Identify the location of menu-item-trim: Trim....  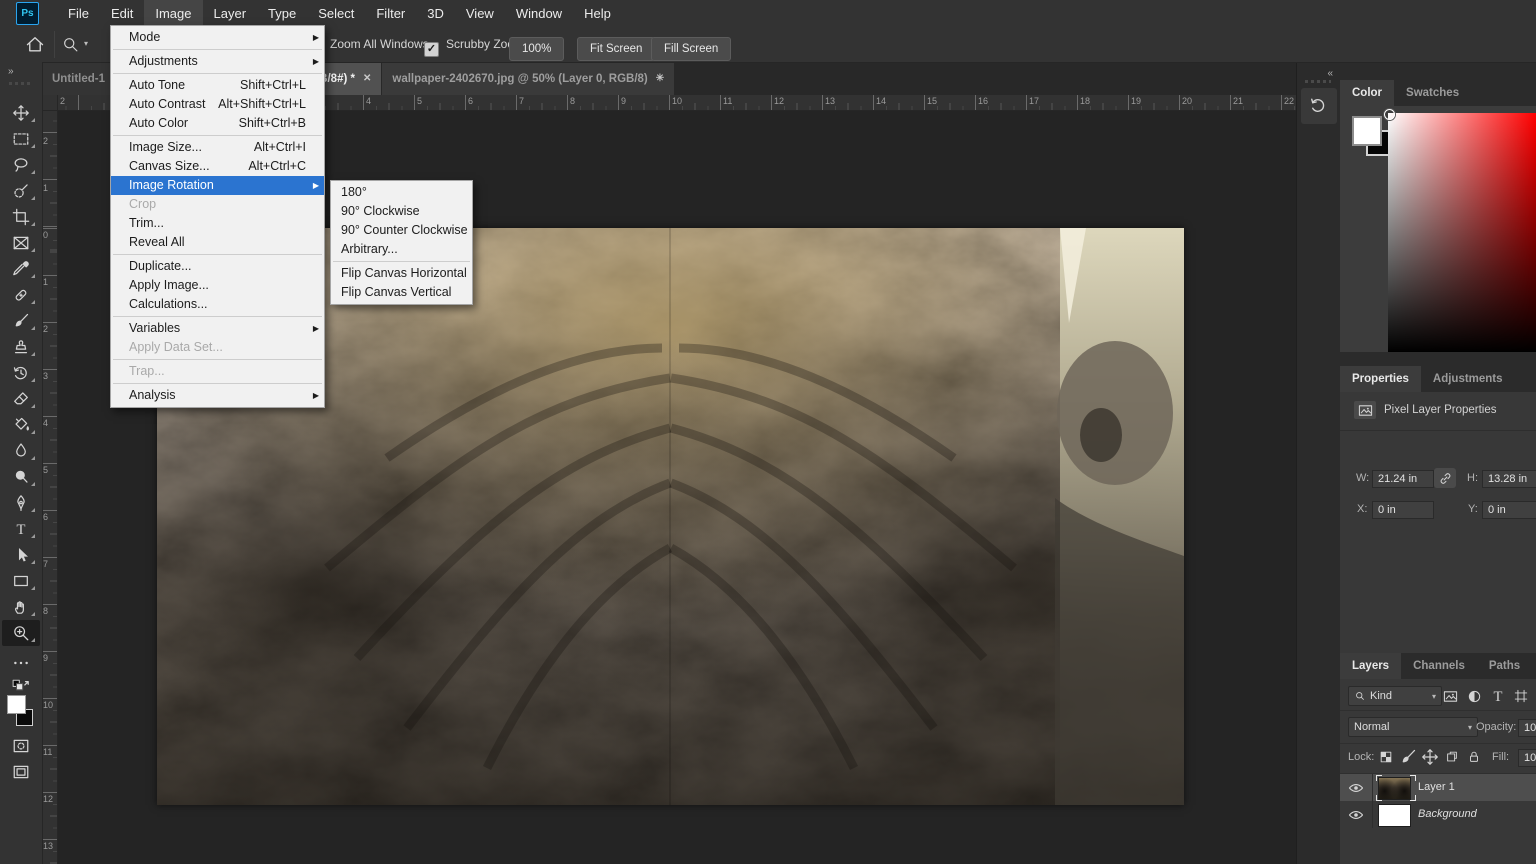
(217, 223).